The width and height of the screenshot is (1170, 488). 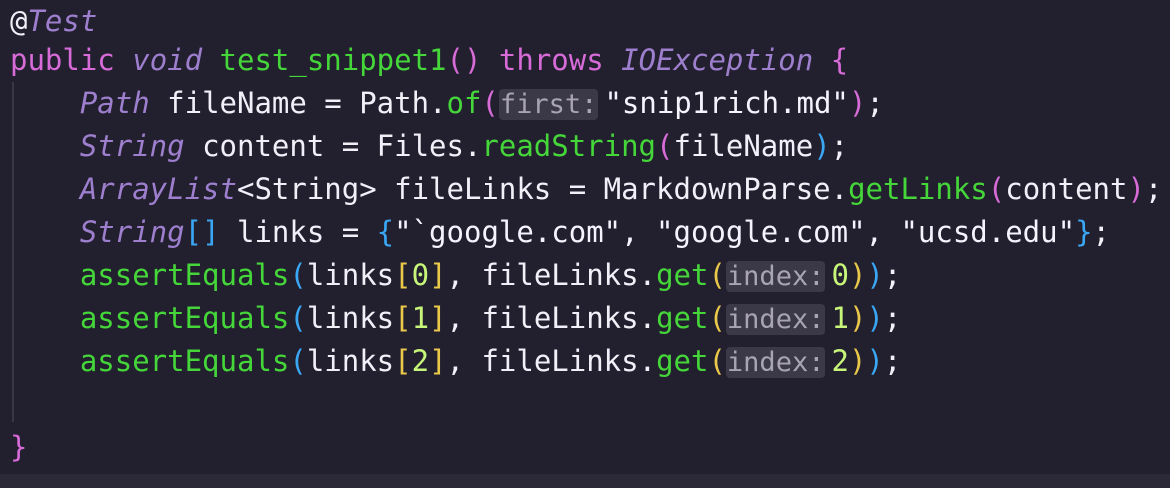 I want to click on code-token: fileName = Path., so click(x=298, y=103).